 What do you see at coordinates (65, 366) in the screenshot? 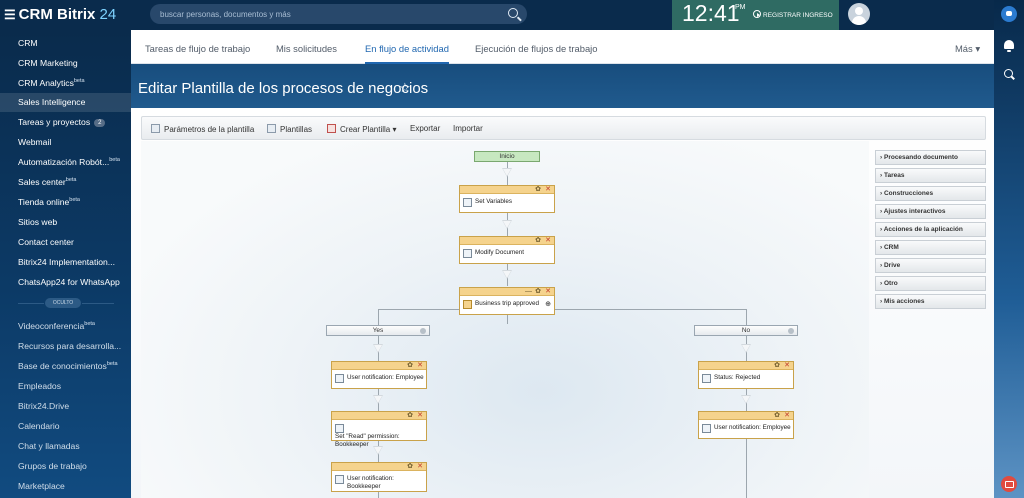
I see `sidebar-item-knowledge-base: Base de conocimientosbeta` at bounding box center [65, 366].